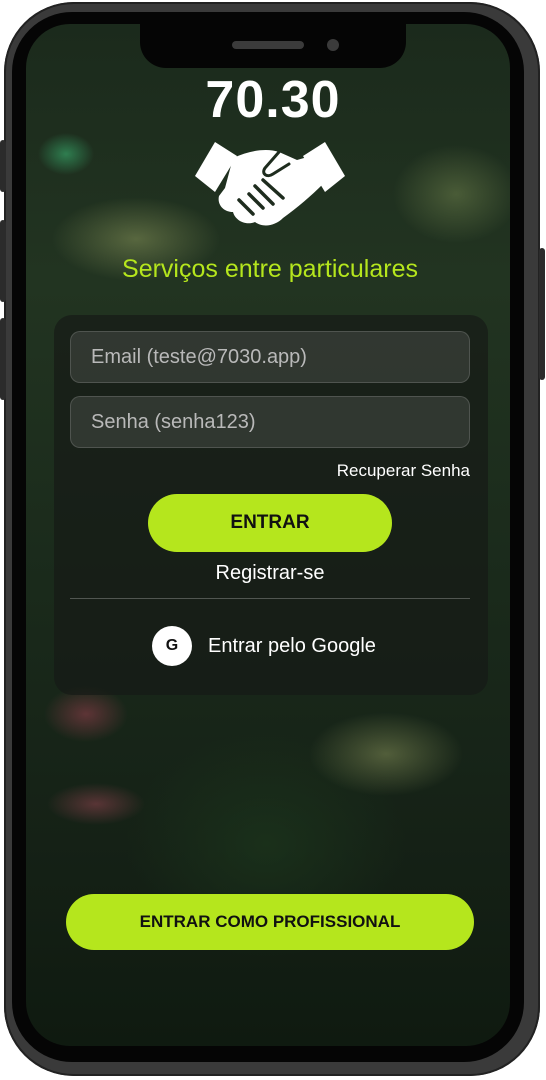 This screenshot has height=1080, width=546. I want to click on phone-notch, so click(273, 40).